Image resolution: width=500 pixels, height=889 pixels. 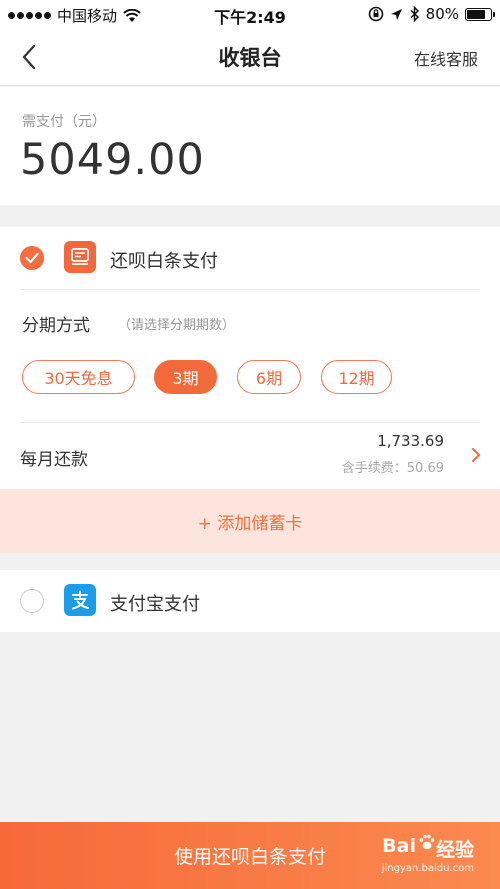 I want to click on baitiao-method-row: 还呗白条支付, so click(x=250, y=258).